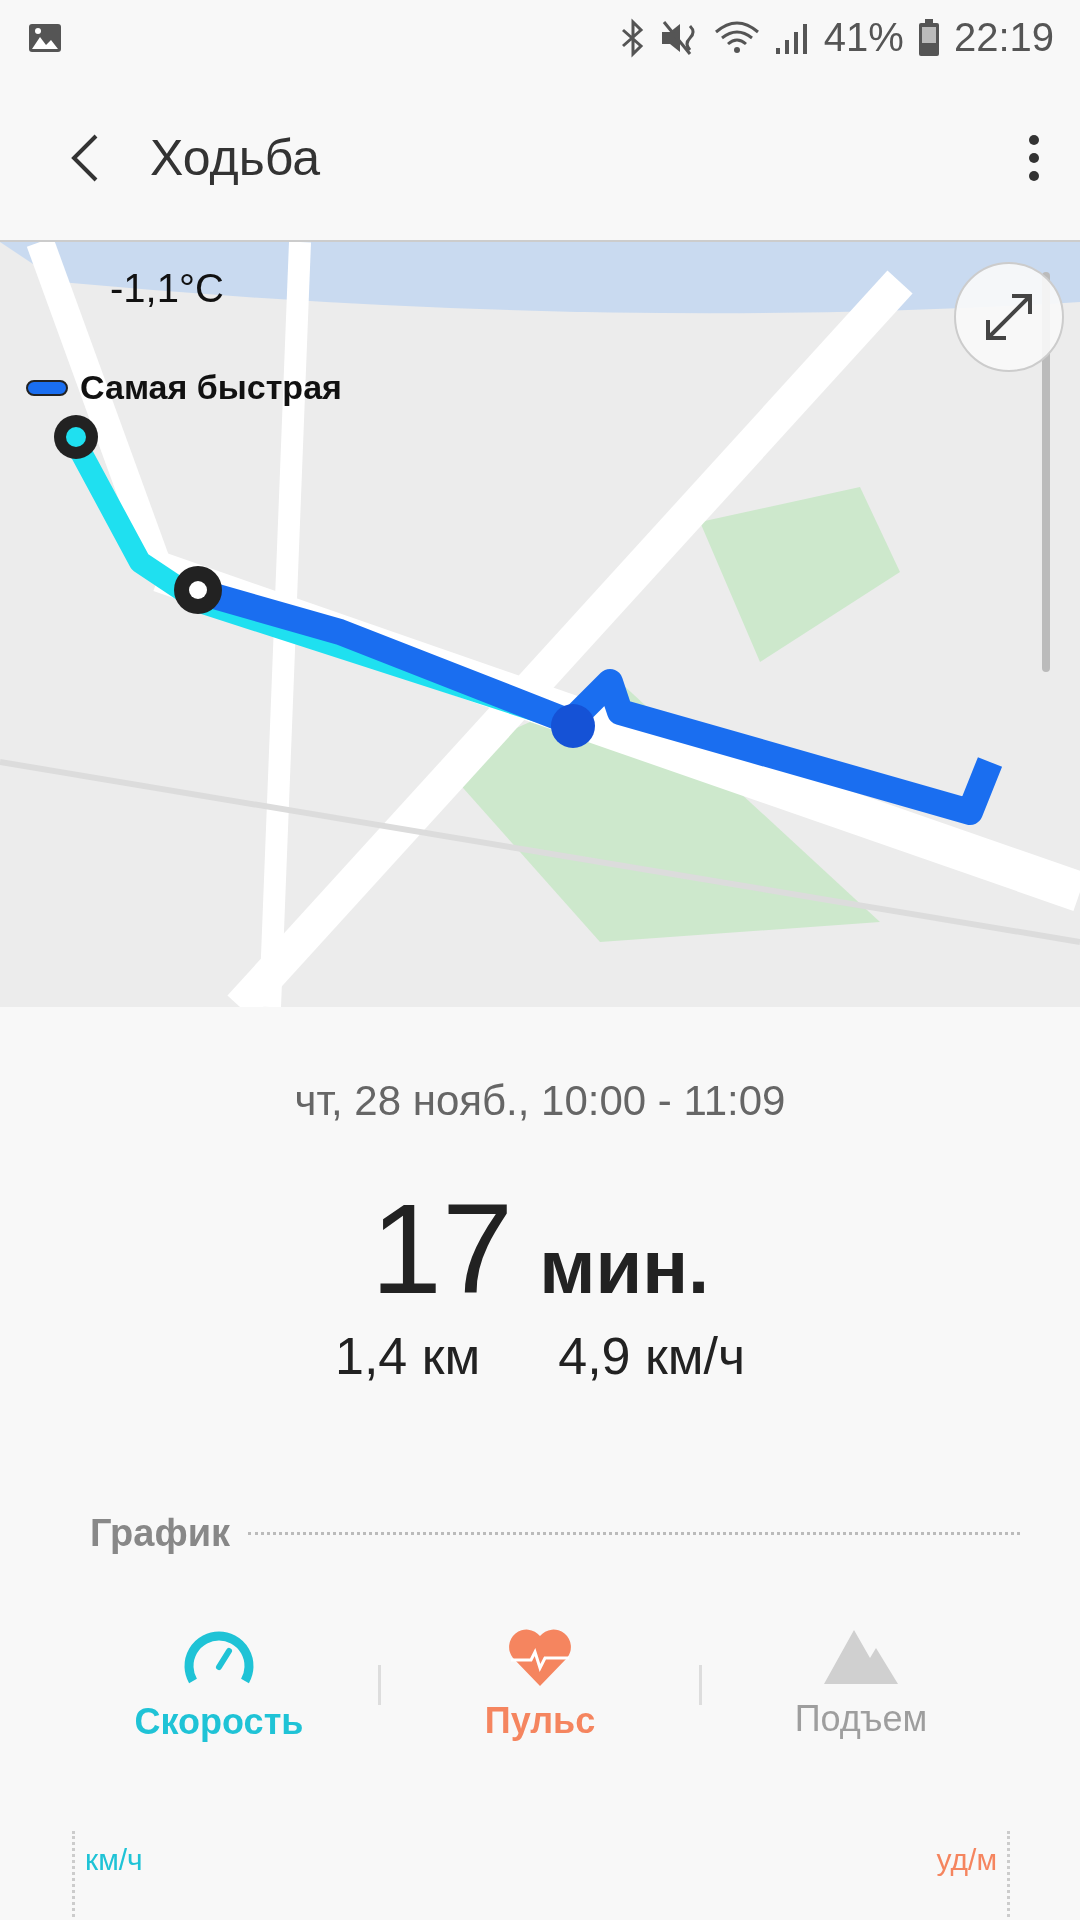 This screenshot has height=1920, width=1080. I want to click on workout-date-time: чт, 28 нояб., 10:00 - 11:09, so click(540, 1101).